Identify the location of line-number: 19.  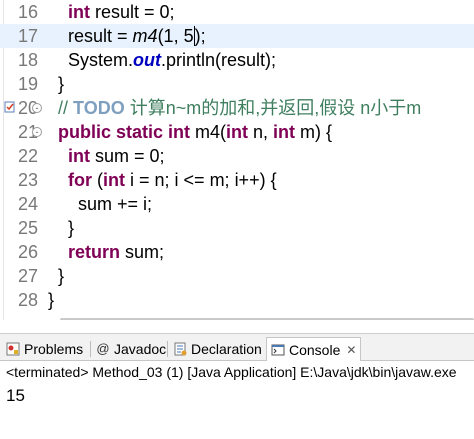
(27, 84).